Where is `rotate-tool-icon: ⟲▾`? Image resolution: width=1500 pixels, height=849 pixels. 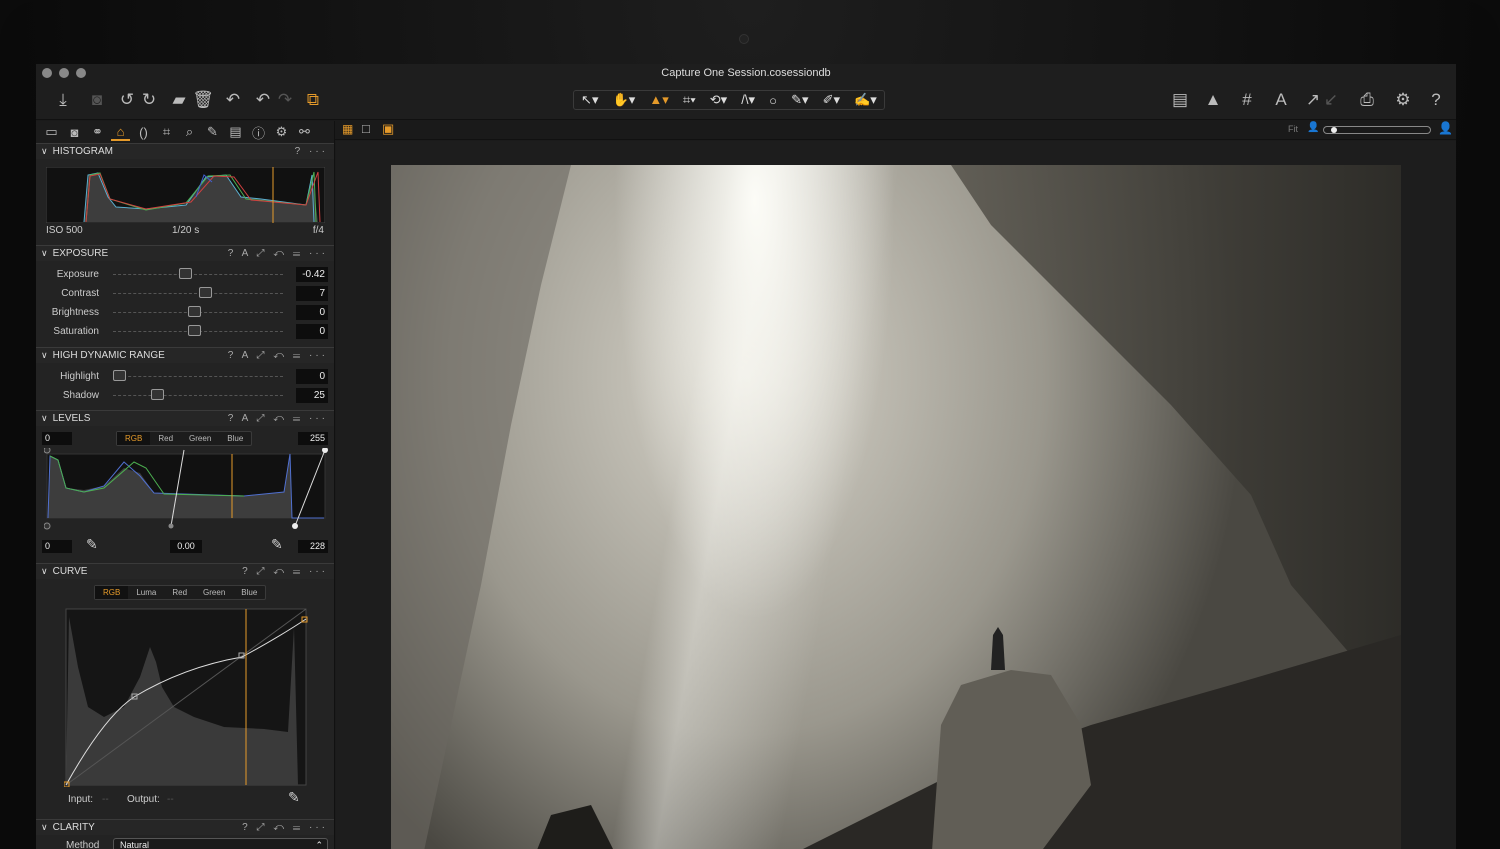 rotate-tool-icon: ⟲▾ is located at coordinates (718, 100).